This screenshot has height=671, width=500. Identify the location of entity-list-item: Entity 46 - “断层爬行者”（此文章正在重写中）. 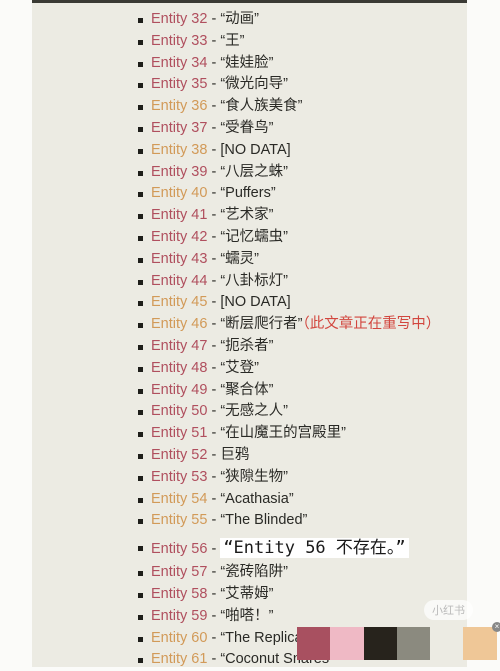
(289, 325).